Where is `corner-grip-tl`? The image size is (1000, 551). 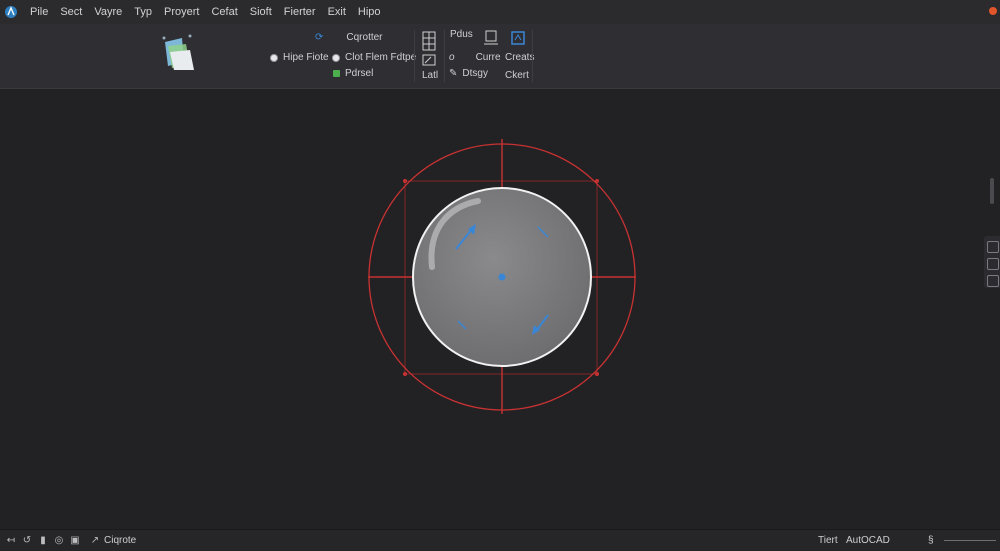 corner-grip-tl is located at coordinates (405, 181).